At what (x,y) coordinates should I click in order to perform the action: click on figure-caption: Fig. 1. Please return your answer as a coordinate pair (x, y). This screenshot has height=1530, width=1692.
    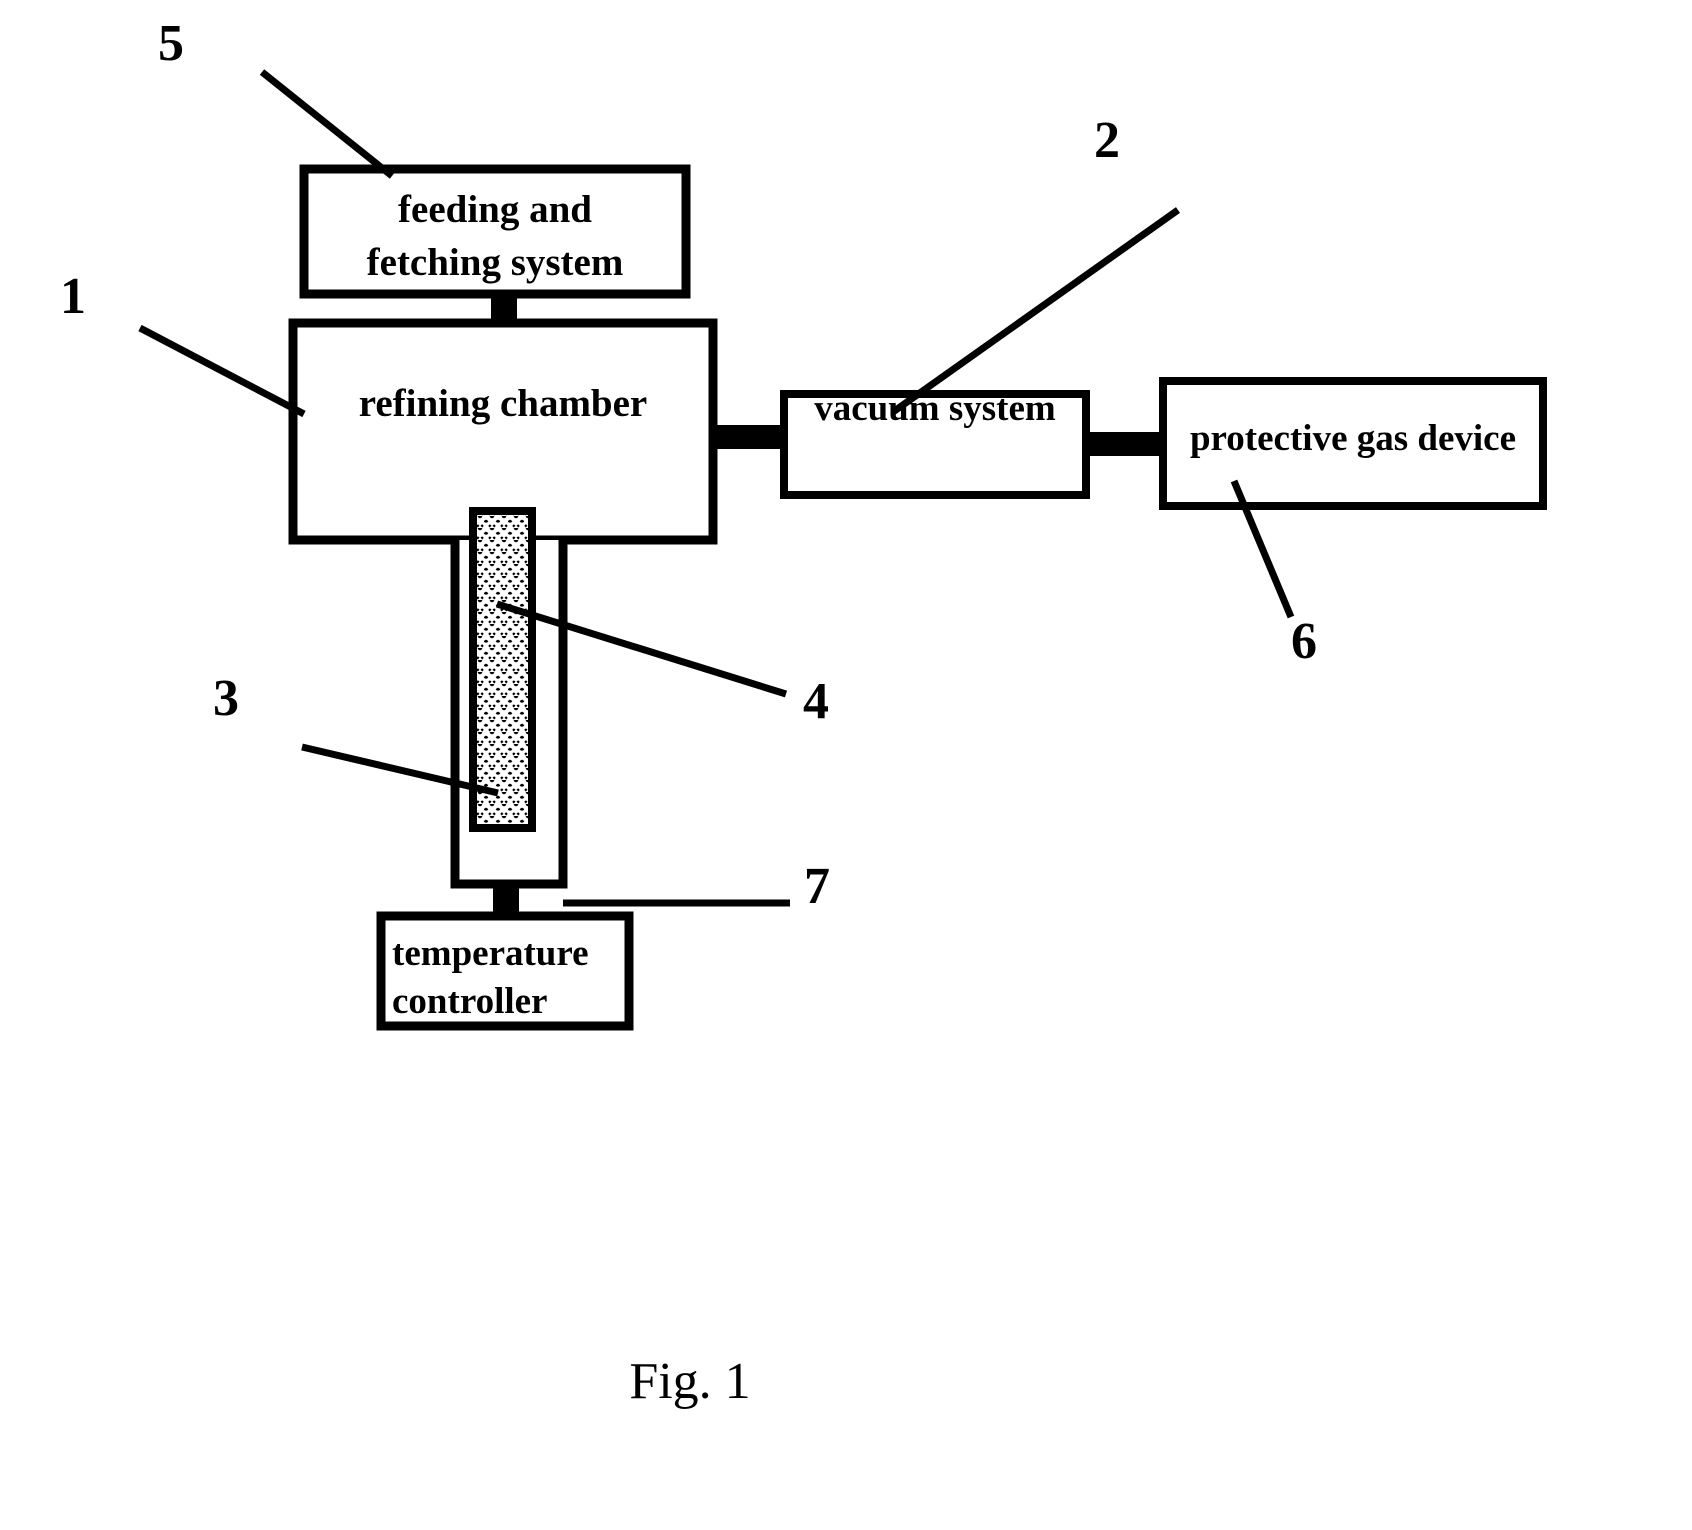
    Looking at the image, I should click on (689, 1381).